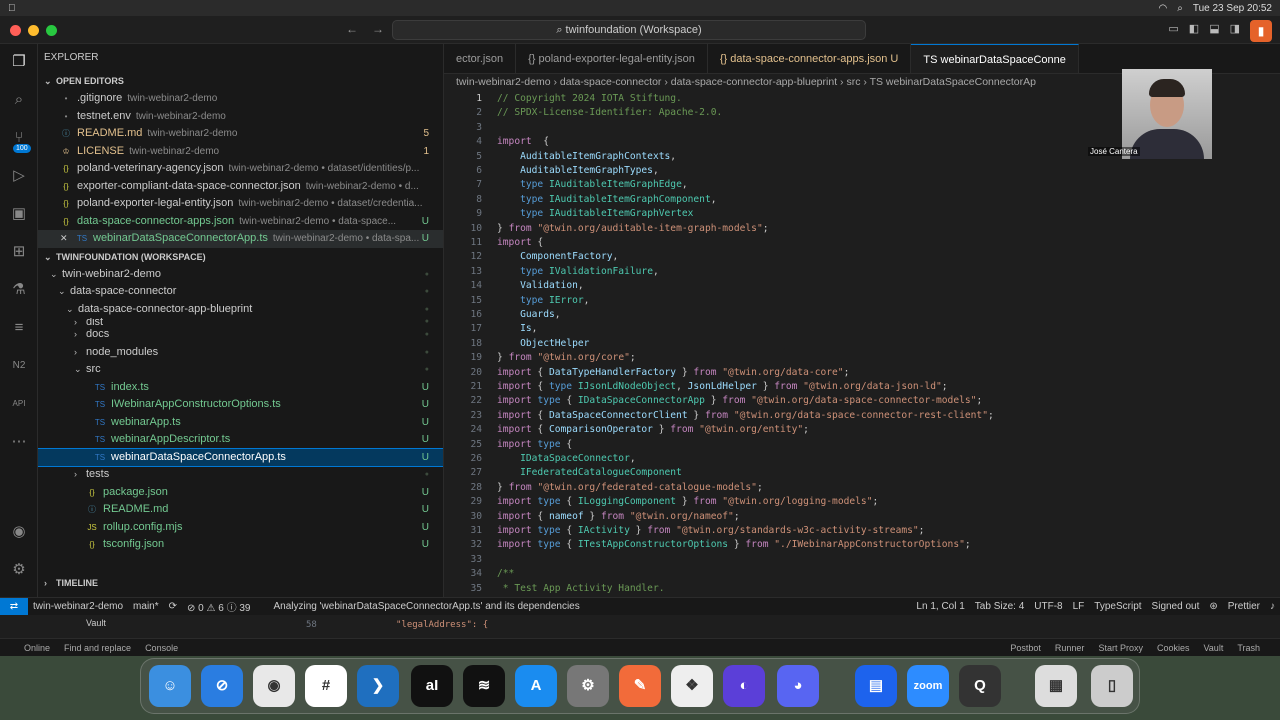 The width and height of the screenshot is (1280, 720). What do you see at coordinates (588, 686) in the screenshot?
I see `settings-dock-icon: ⚙` at bounding box center [588, 686].